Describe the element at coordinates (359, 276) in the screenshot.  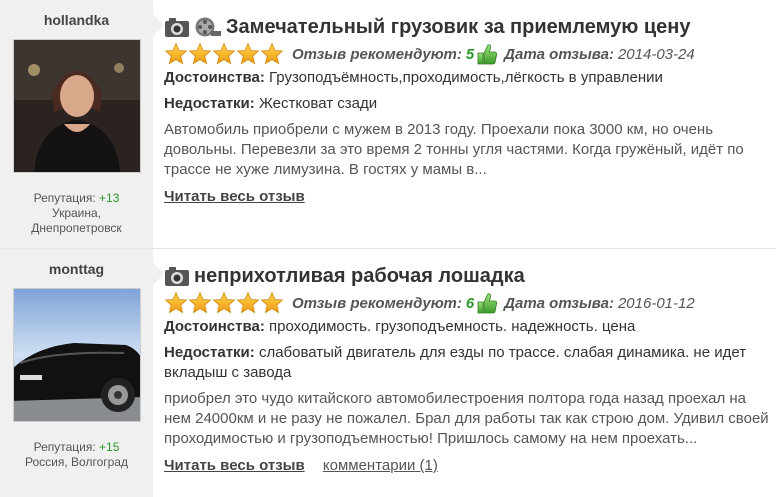
I see `review-title: неприхотливая рабочая лошадка` at that location.